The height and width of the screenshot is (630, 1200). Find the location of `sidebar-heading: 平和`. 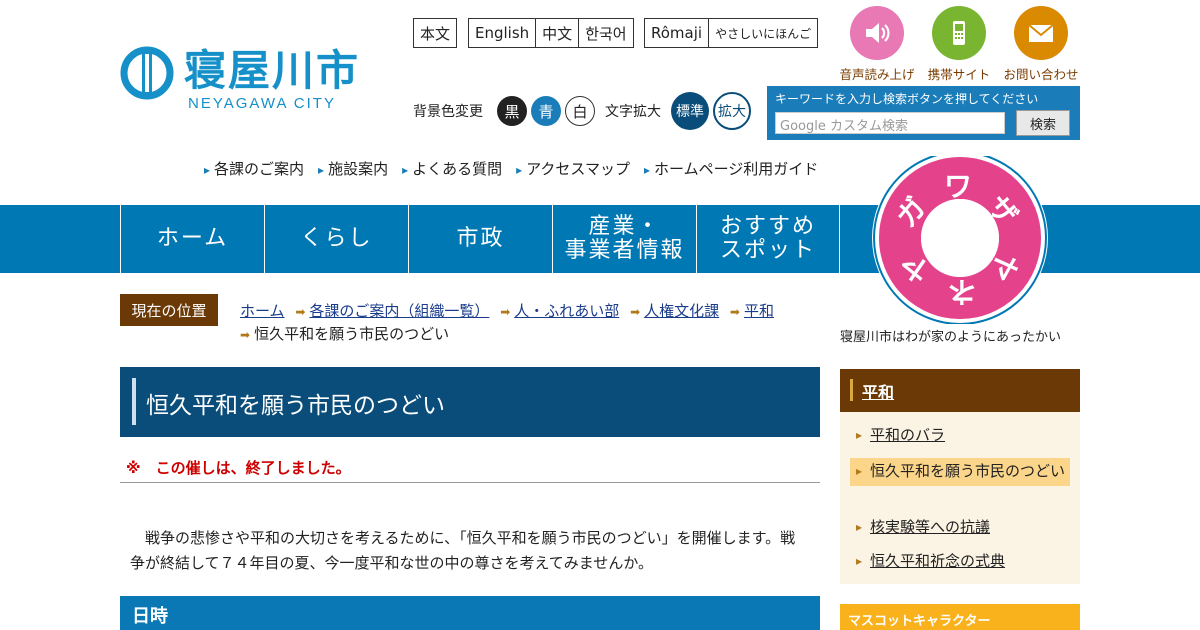

sidebar-heading: 平和 is located at coordinates (960, 390).